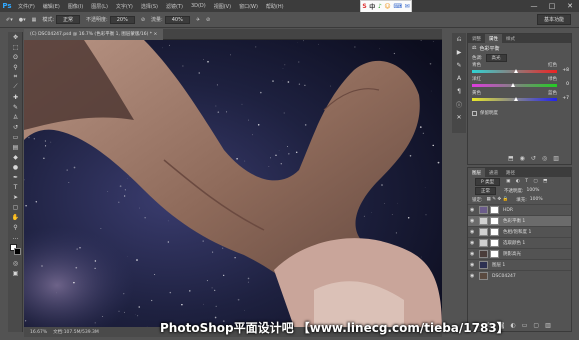  What do you see at coordinates (387, 6) in the screenshot?
I see `emoji-icon: ☺` at bounding box center [387, 6].